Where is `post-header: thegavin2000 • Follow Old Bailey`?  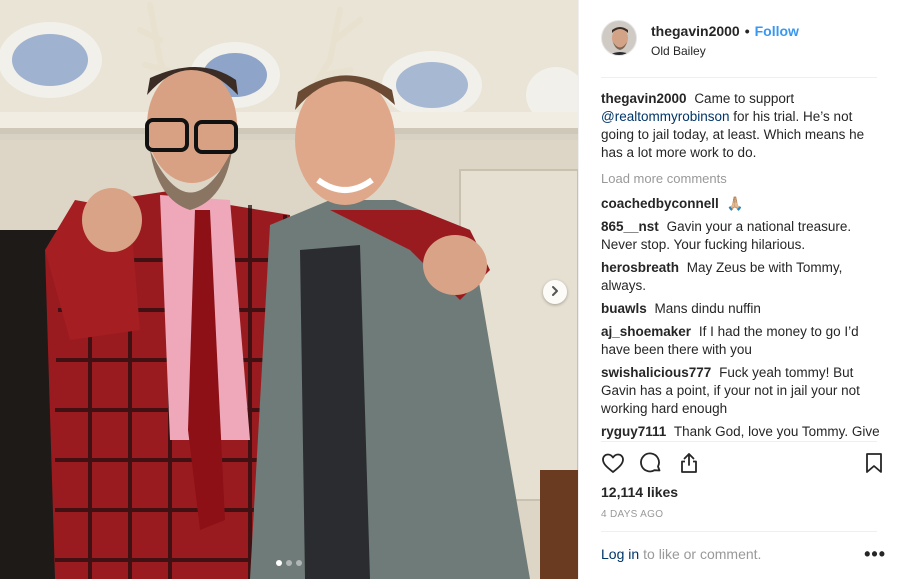
post-header: thegavin2000 • Follow Old Bailey is located at coordinates (739, 39).